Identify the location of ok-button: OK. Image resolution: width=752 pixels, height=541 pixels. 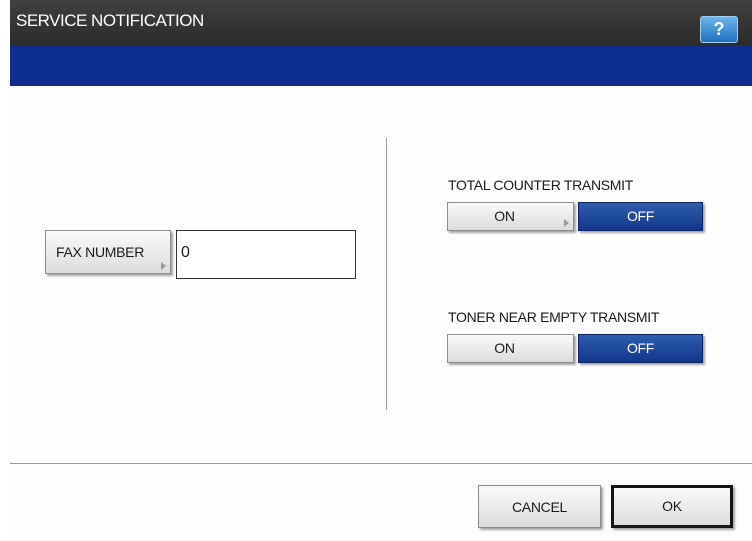
(672, 506).